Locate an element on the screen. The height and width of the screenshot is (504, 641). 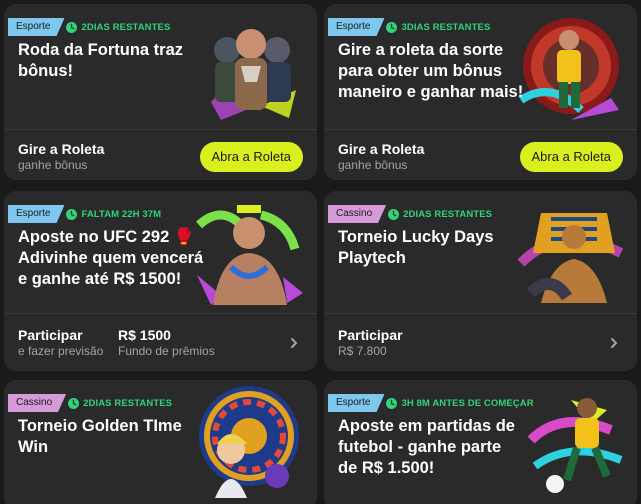
card-title-line: Adivinhe quem vencerá is located at coordinates (111, 258).